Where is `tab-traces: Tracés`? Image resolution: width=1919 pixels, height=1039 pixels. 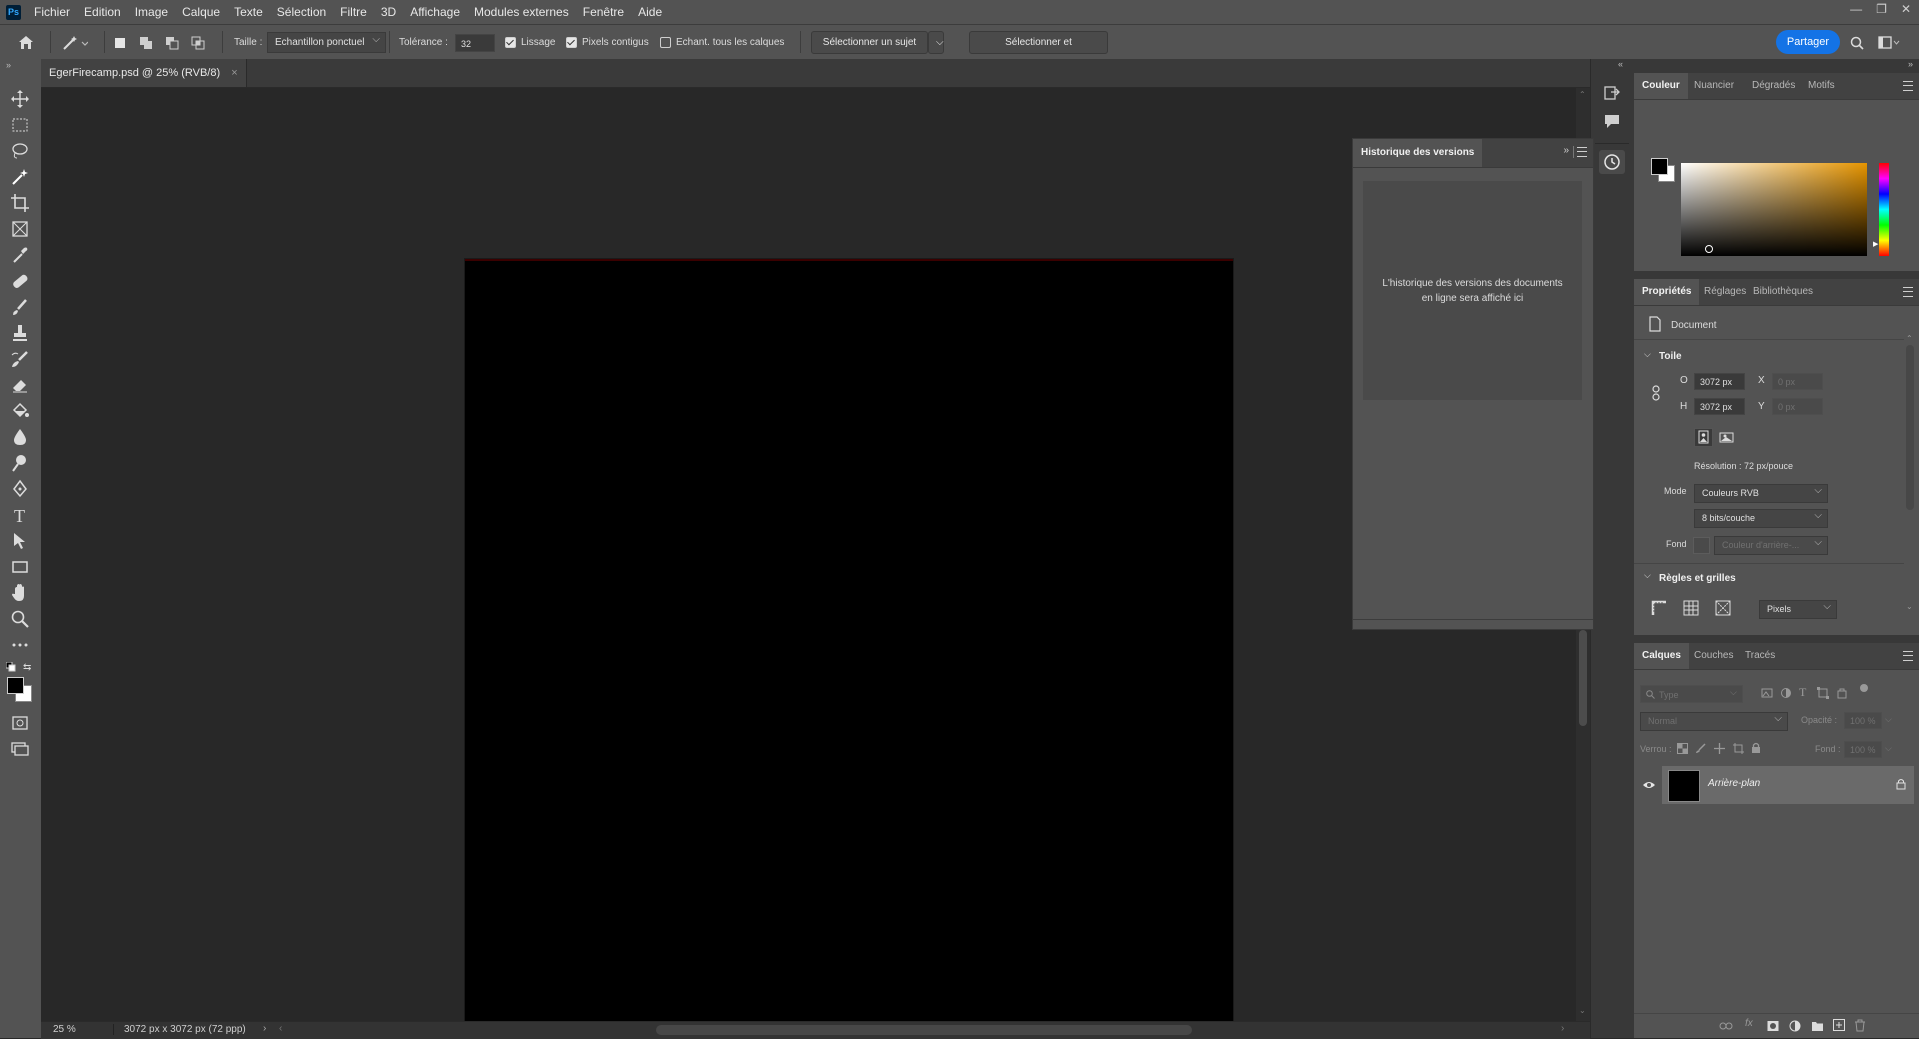 tab-traces: Tracés is located at coordinates (1760, 656).